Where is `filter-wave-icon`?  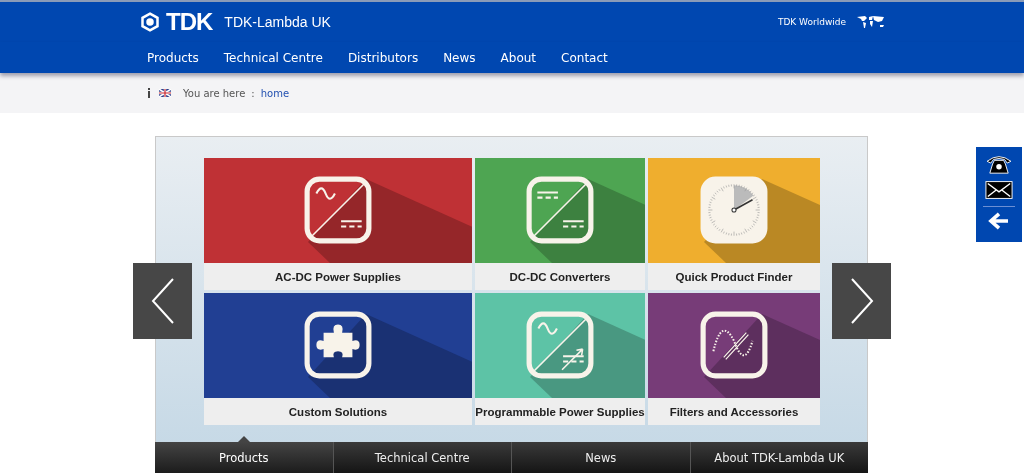 filter-wave-icon is located at coordinates (734, 345).